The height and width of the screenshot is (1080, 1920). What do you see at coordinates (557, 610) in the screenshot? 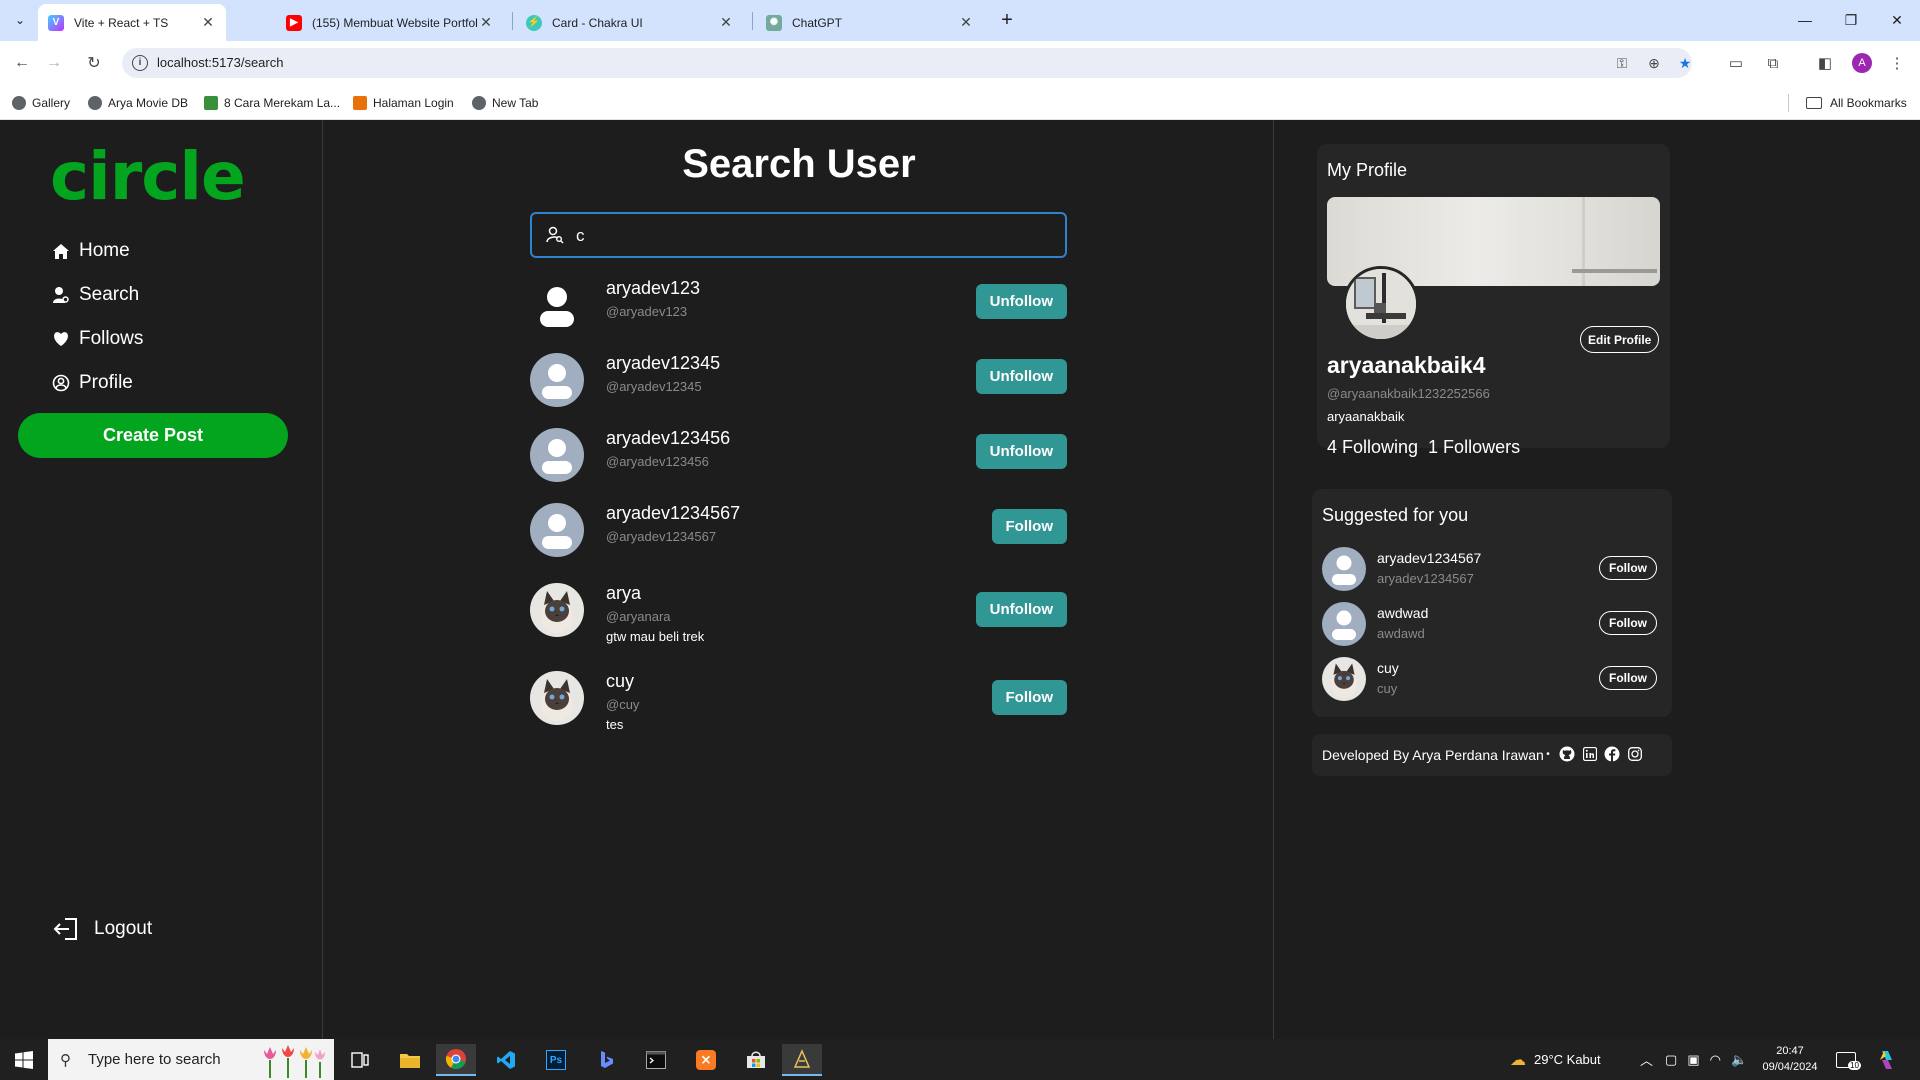
I see `cat-avatar` at bounding box center [557, 610].